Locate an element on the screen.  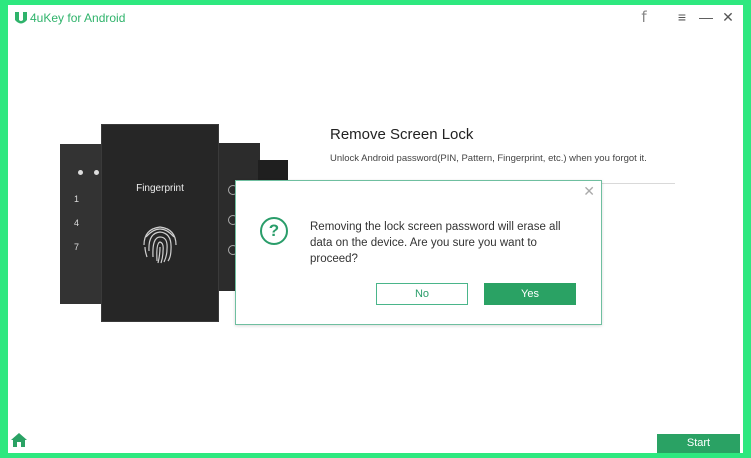
minimize-icon: — is located at coordinates (706, 17).